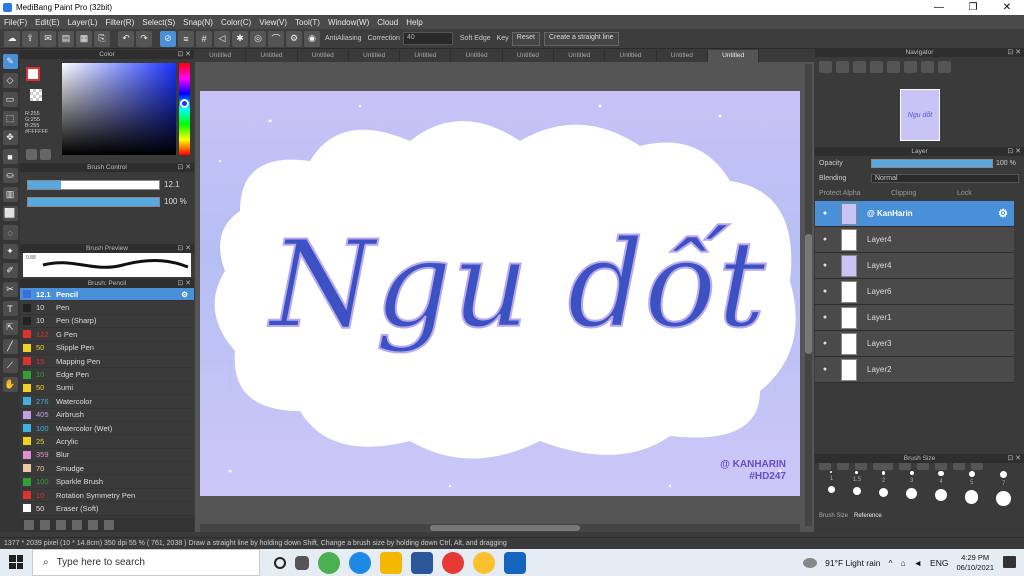  What do you see at coordinates (10, 156) in the screenshot?
I see `fill-tool-icon: ■` at bounding box center [10, 156].